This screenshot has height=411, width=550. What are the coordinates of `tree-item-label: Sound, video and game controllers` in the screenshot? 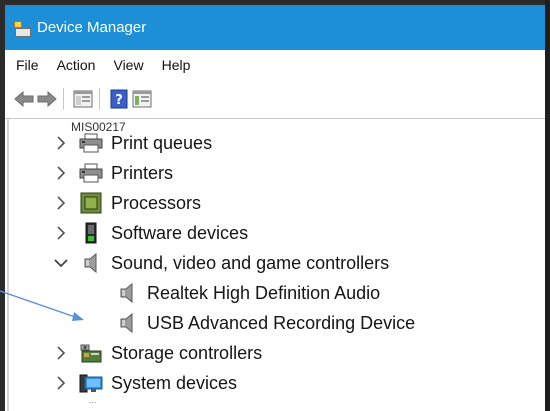 It's located at (250, 262).